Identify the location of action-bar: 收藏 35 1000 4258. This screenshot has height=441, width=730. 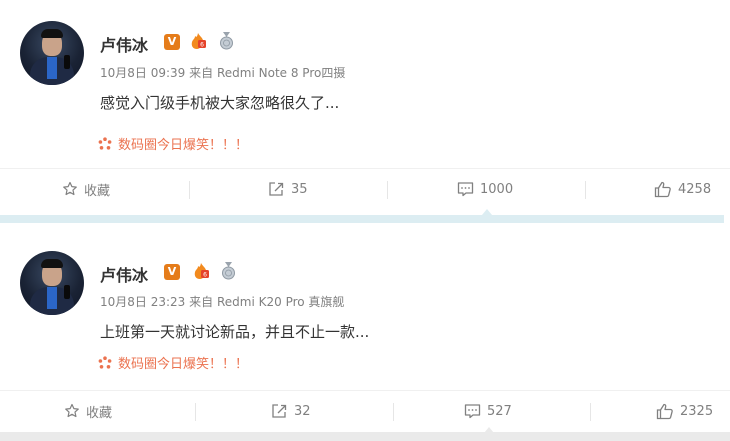
(365, 191).